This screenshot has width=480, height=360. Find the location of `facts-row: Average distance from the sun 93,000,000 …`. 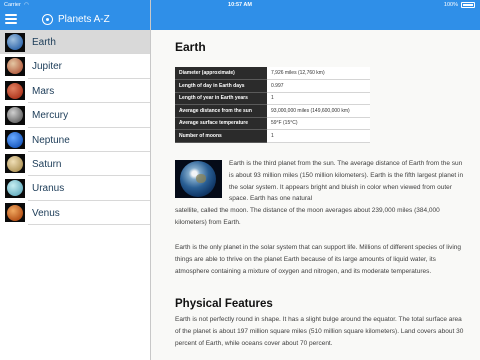

facts-row: Average distance from the sun 93,000,000 … is located at coordinates (272, 111).